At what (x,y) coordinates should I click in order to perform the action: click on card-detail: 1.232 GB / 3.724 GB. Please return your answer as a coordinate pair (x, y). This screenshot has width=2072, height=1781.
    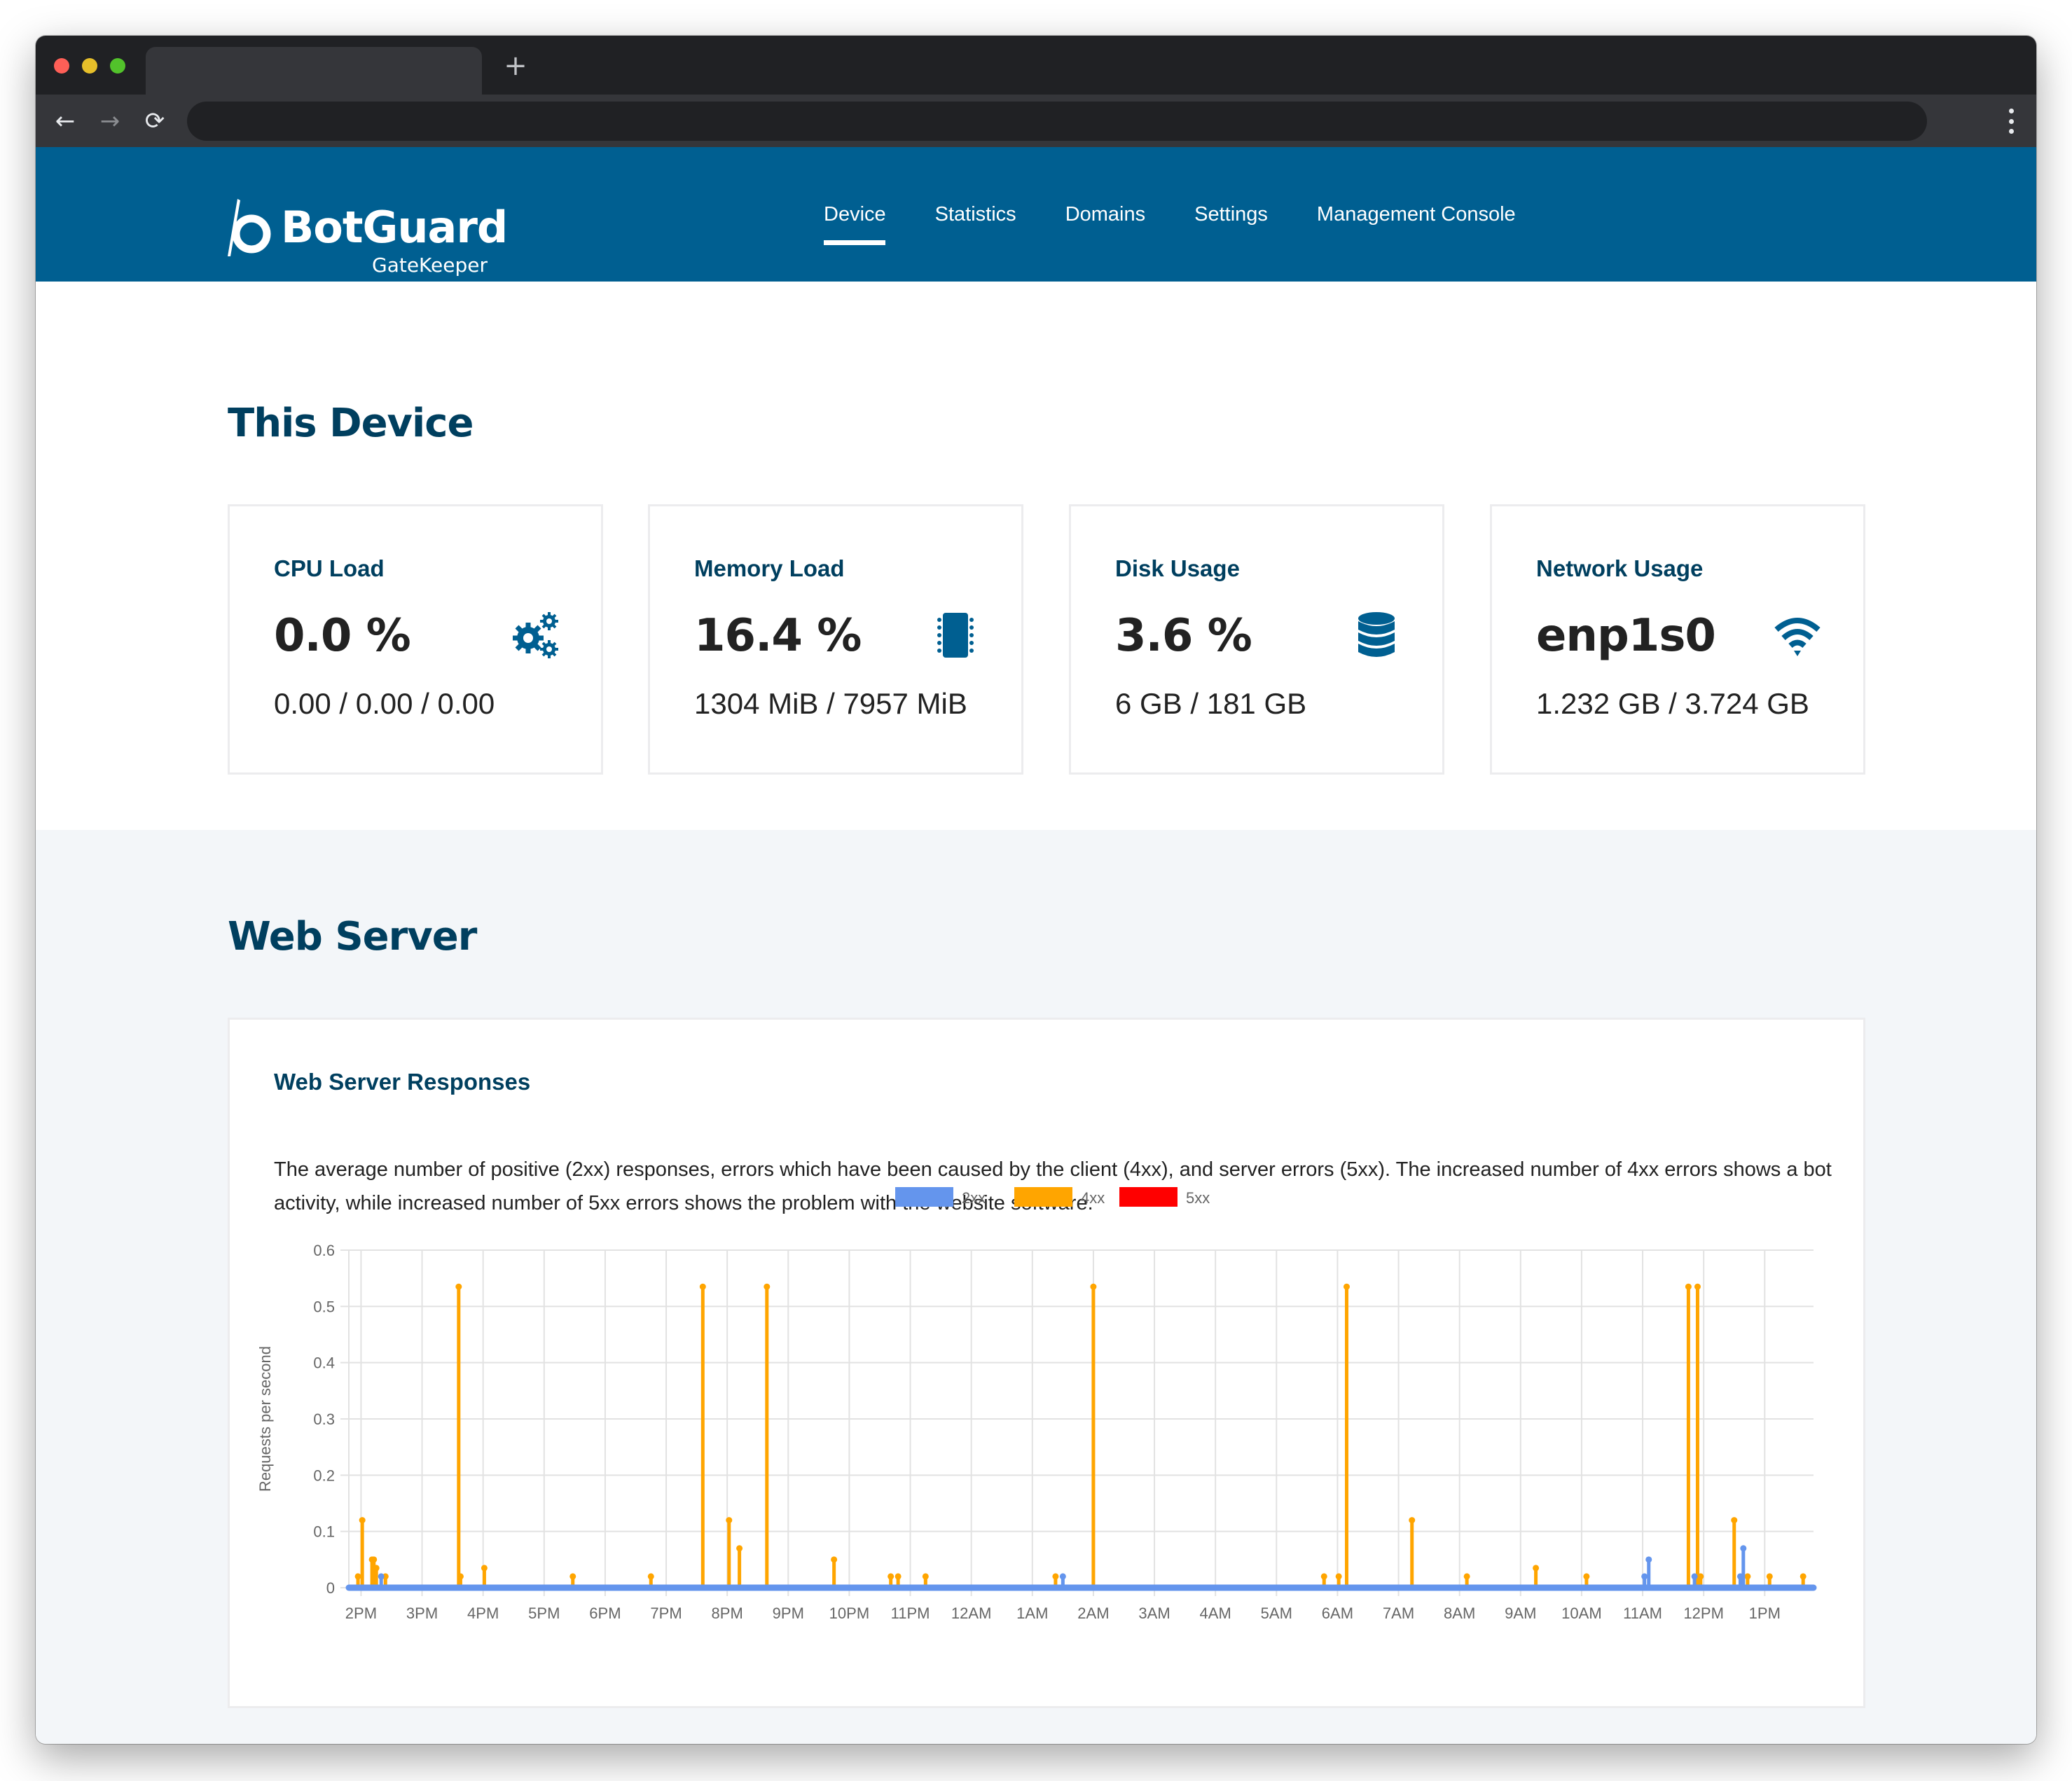
    Looking at the image, I should click on (1673, 703).